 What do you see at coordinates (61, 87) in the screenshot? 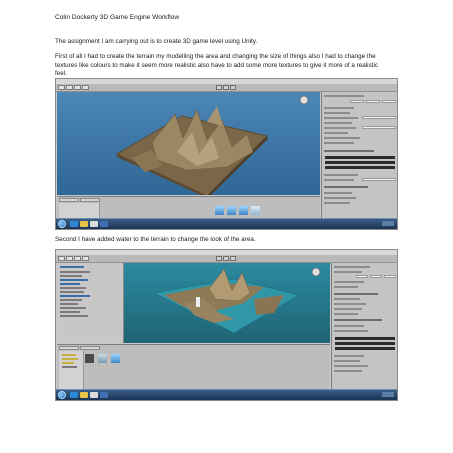
I see `hand-tool-icon` at bounding box center [61, 87].